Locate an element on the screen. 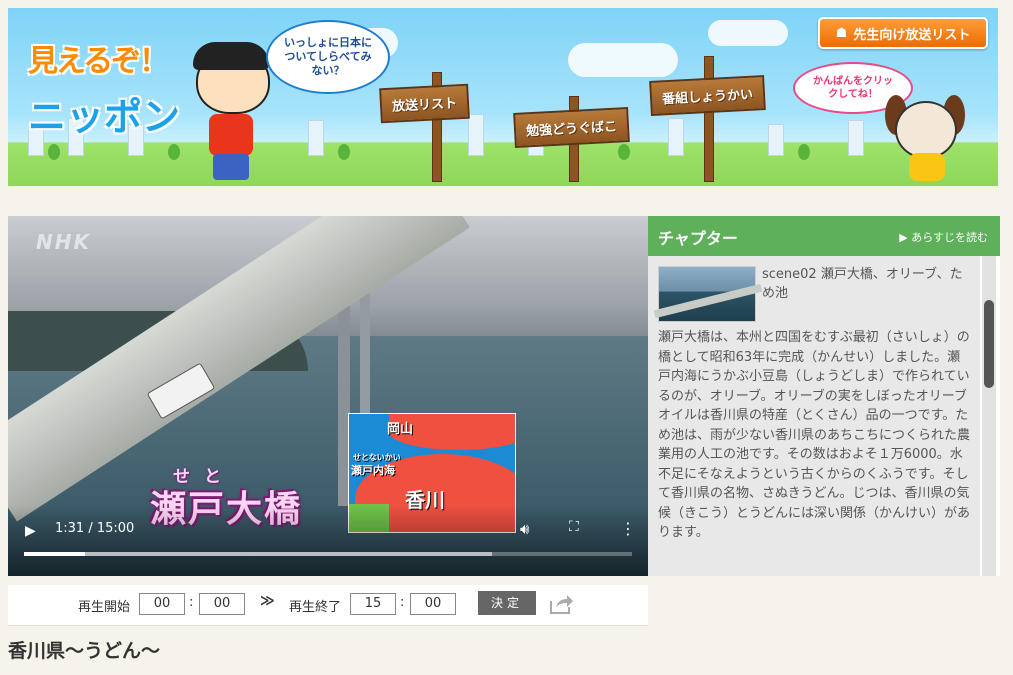 The width and height of the screenshot is (1013, 675). start-label: 再生開始 is located at coordinates (104, 607).